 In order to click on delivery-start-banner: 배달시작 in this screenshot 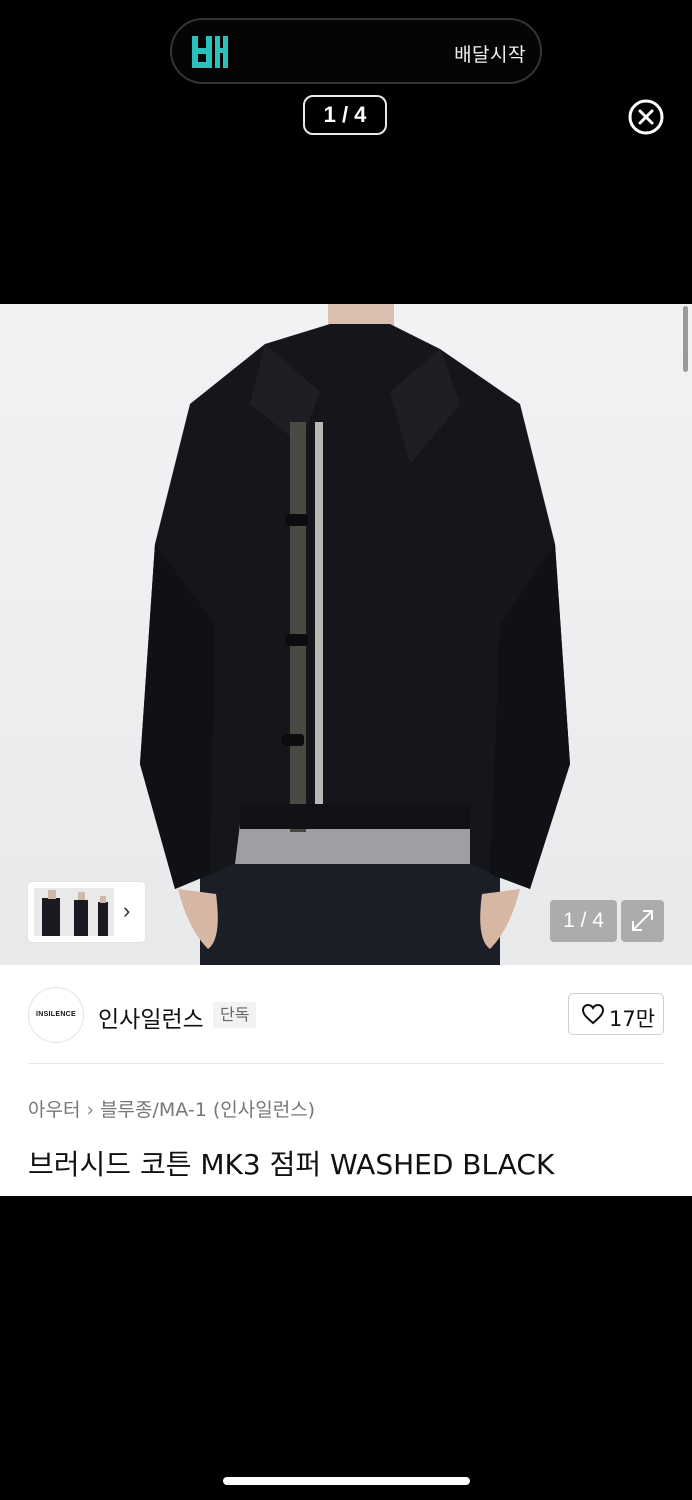, I will do `click(356, 51)`.